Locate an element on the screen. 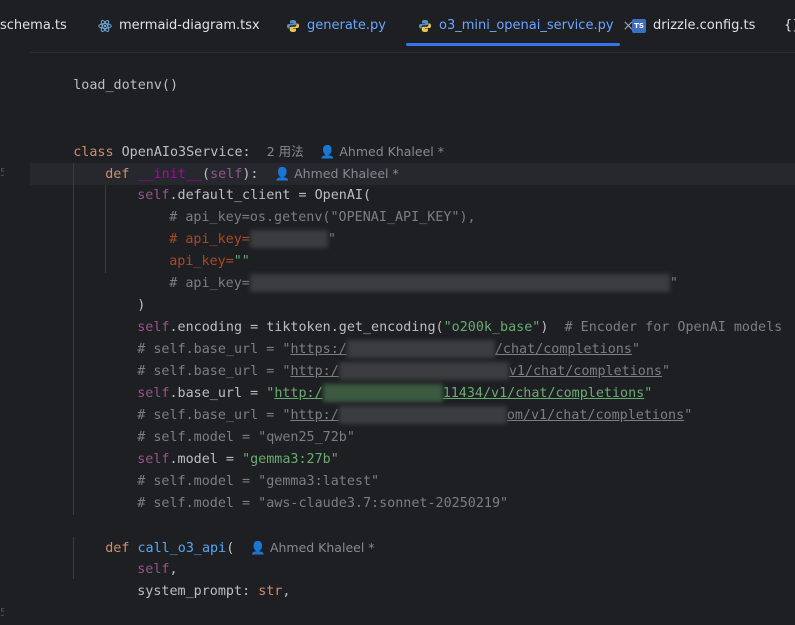 The width and height of the screenshot is (795, 625). tab-schema-ts: schema.ts is located at coordinates (33, 26).